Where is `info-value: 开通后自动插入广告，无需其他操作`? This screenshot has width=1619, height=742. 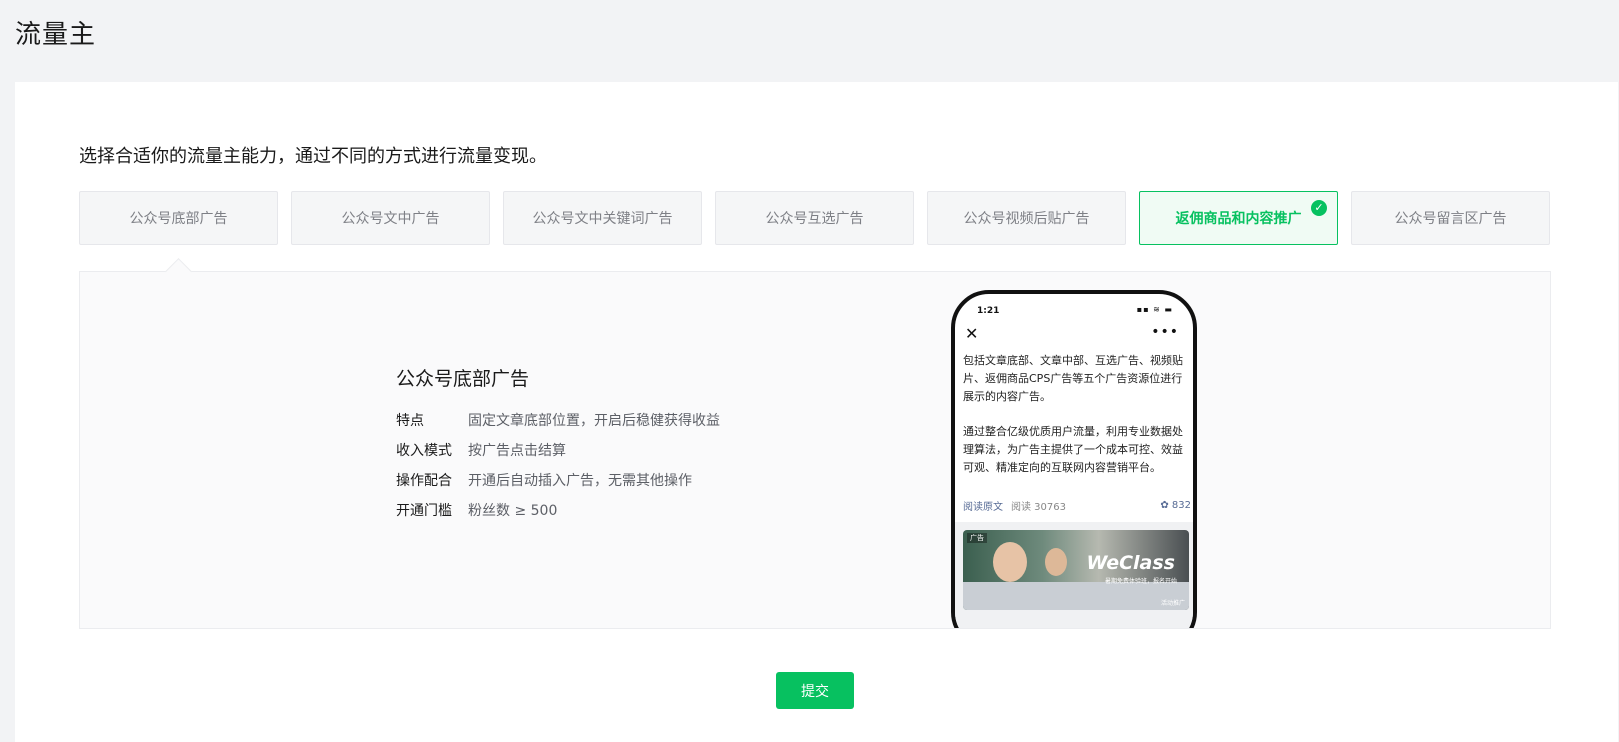
info-value: 开通后自动插入广告，无需其他操作 is located at coordinates (580, 481).